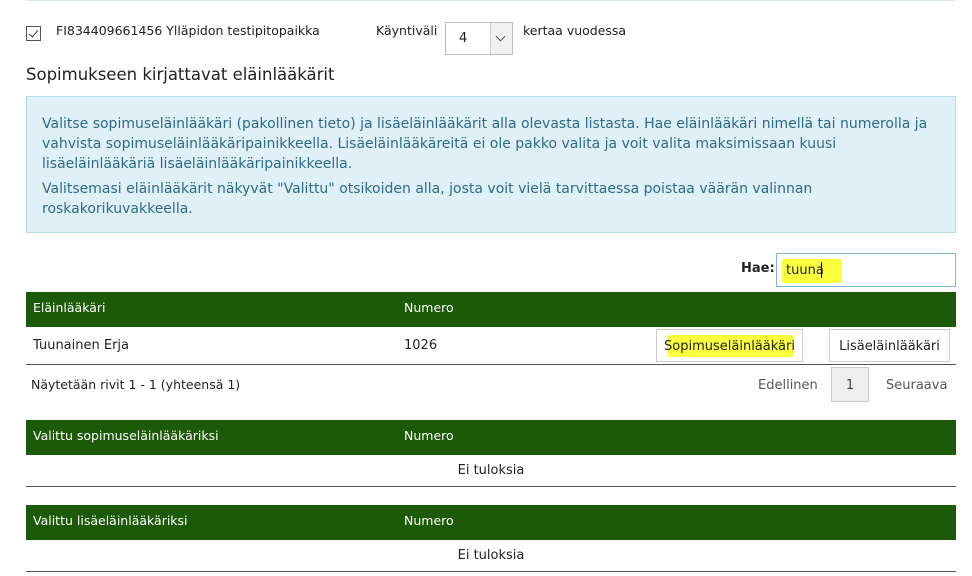 The height and width of the screenshot is (576, 972). I want to click on selected-primary-empty-row: Ei tuloksia, so click(491, 471).